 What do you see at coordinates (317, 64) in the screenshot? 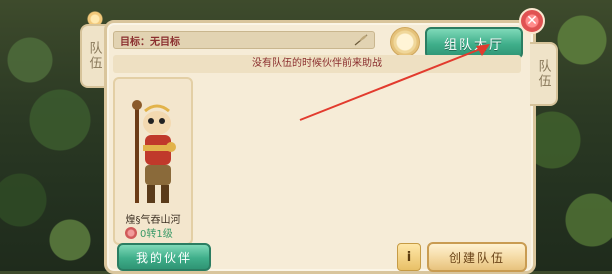
I see `hint-text: 没有队伍的时候伙伴前来助战` at bounding box center [317, 64].